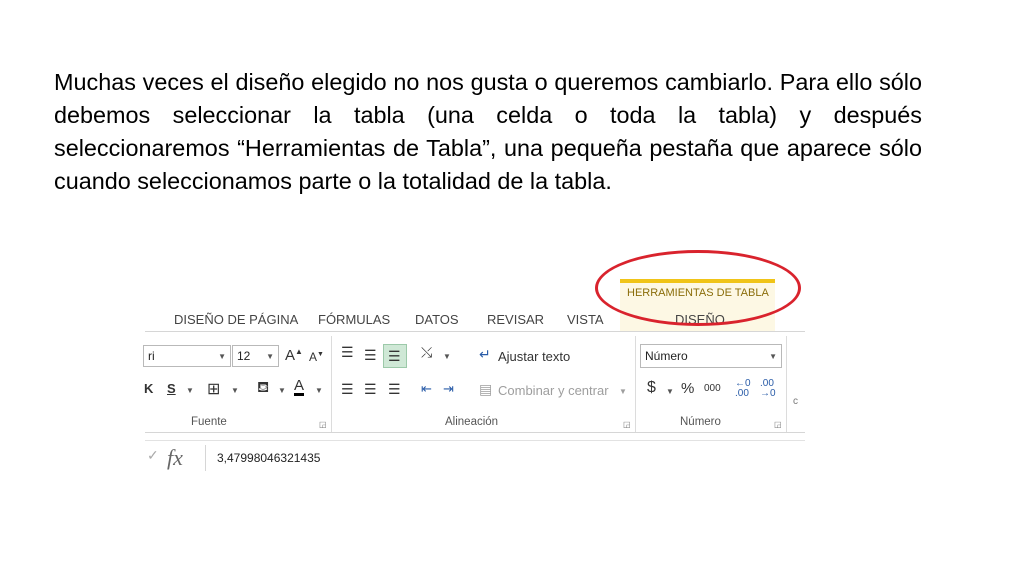 The width and height of the screenshot is (1024, 576). I want to click on number-format-value: Número, so click(666, 356).